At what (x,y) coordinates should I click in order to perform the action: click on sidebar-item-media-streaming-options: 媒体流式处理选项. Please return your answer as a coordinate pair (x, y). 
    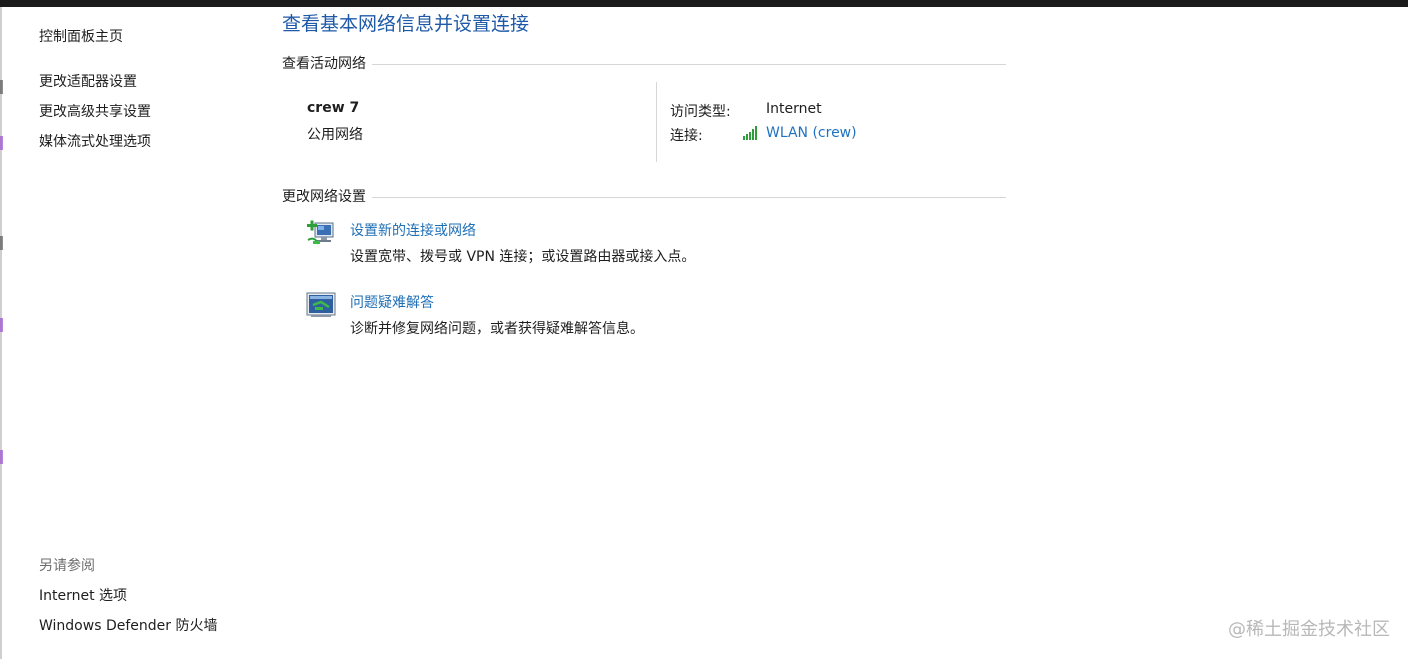
    Looking at the image, I should click on (95, 141).